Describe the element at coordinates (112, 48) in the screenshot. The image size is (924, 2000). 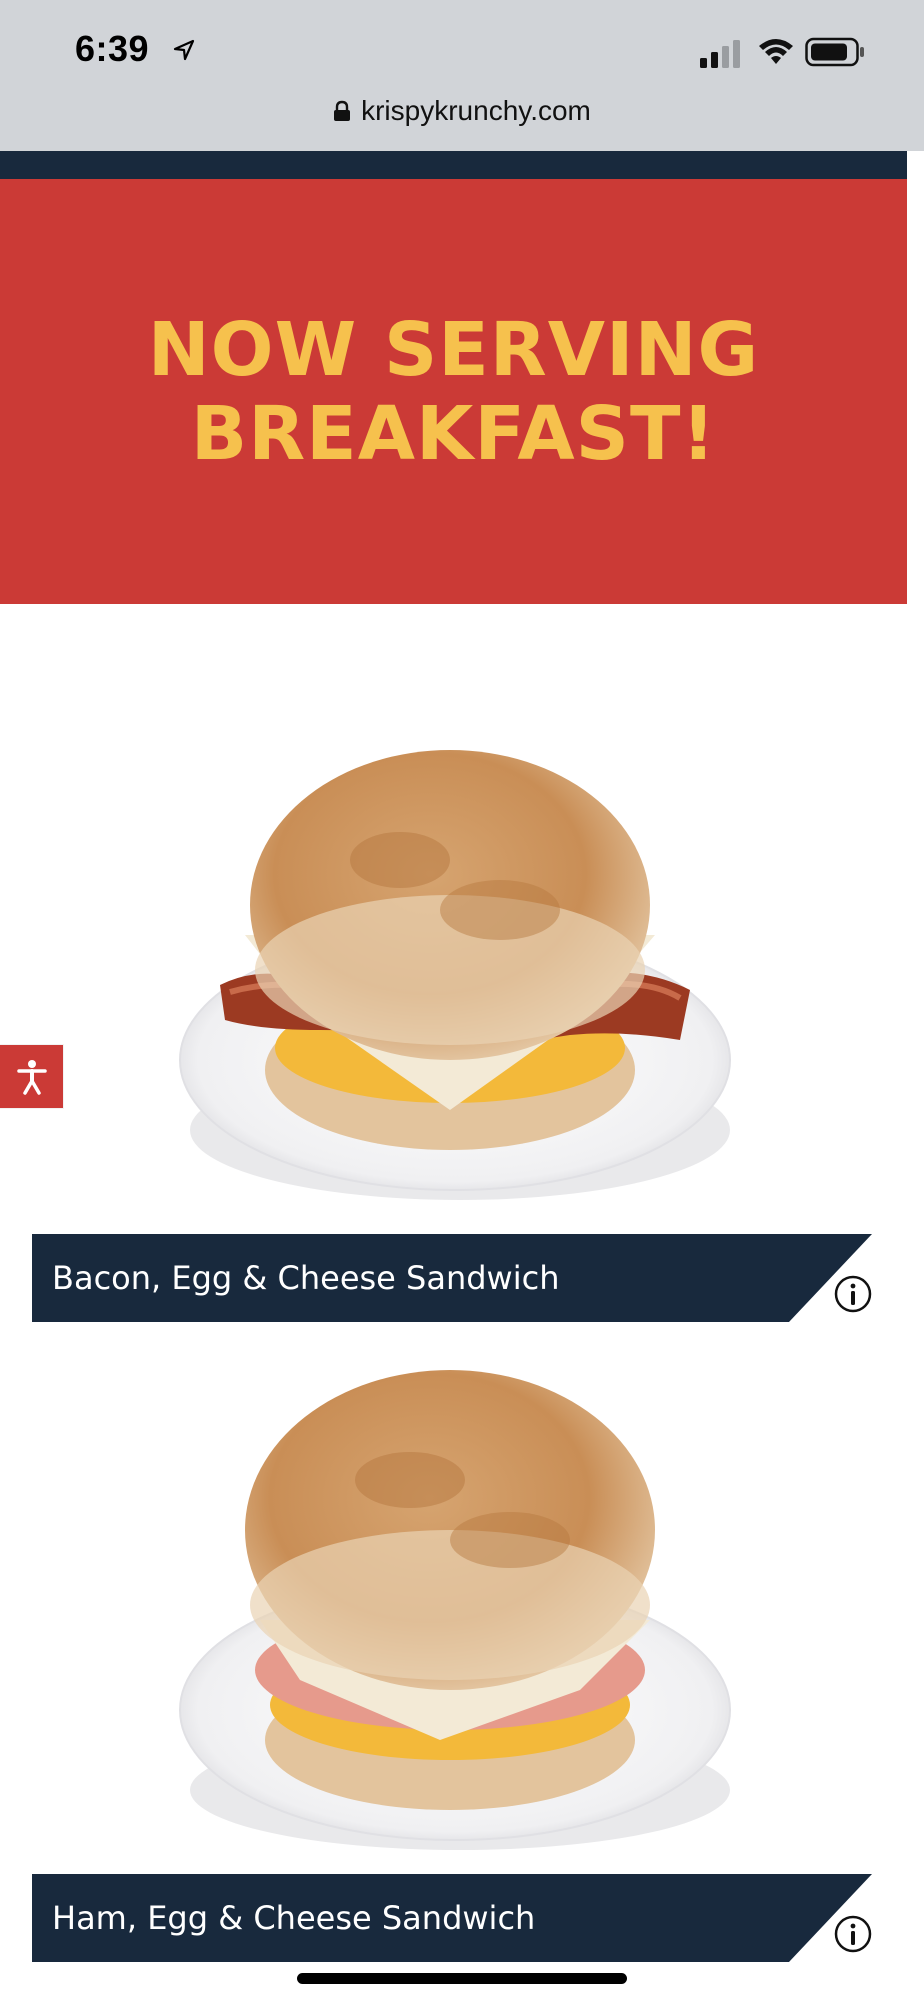
I see `status-time: 6:39` at that location.